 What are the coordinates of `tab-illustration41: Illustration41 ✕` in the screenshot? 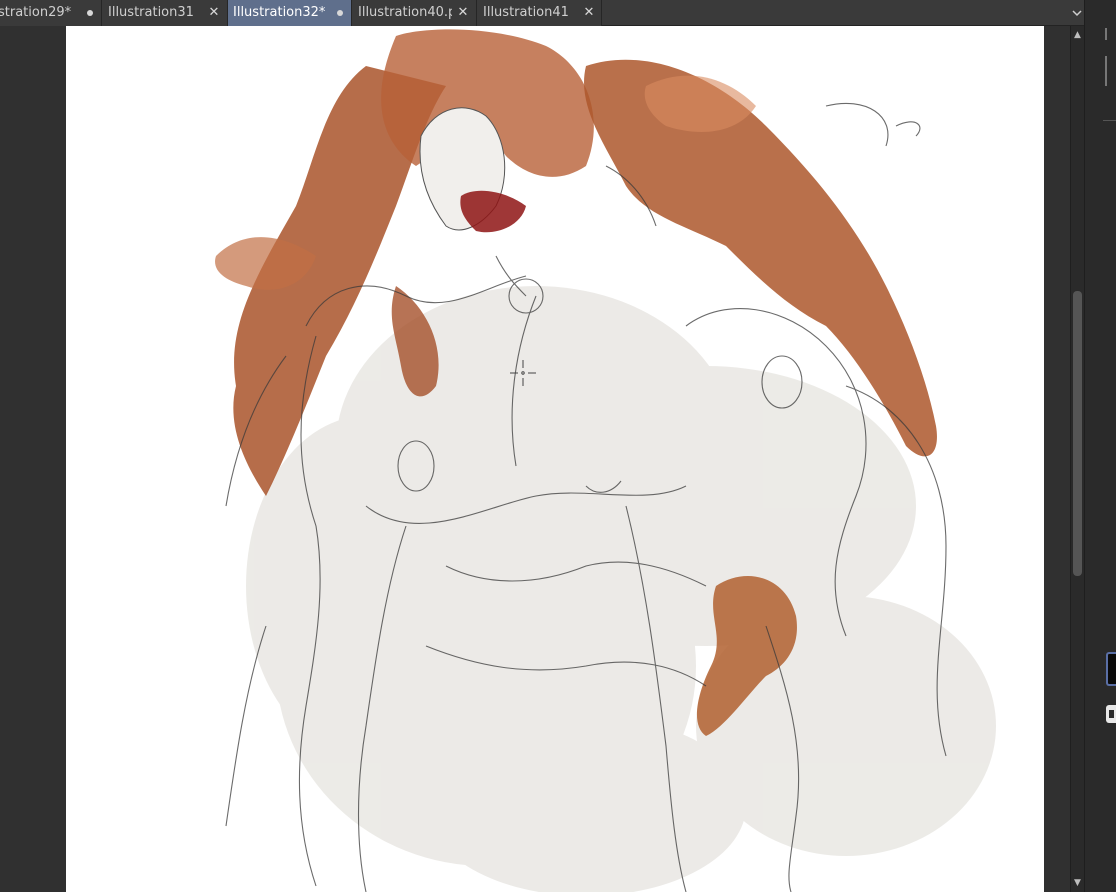 It's located at (539, 13).